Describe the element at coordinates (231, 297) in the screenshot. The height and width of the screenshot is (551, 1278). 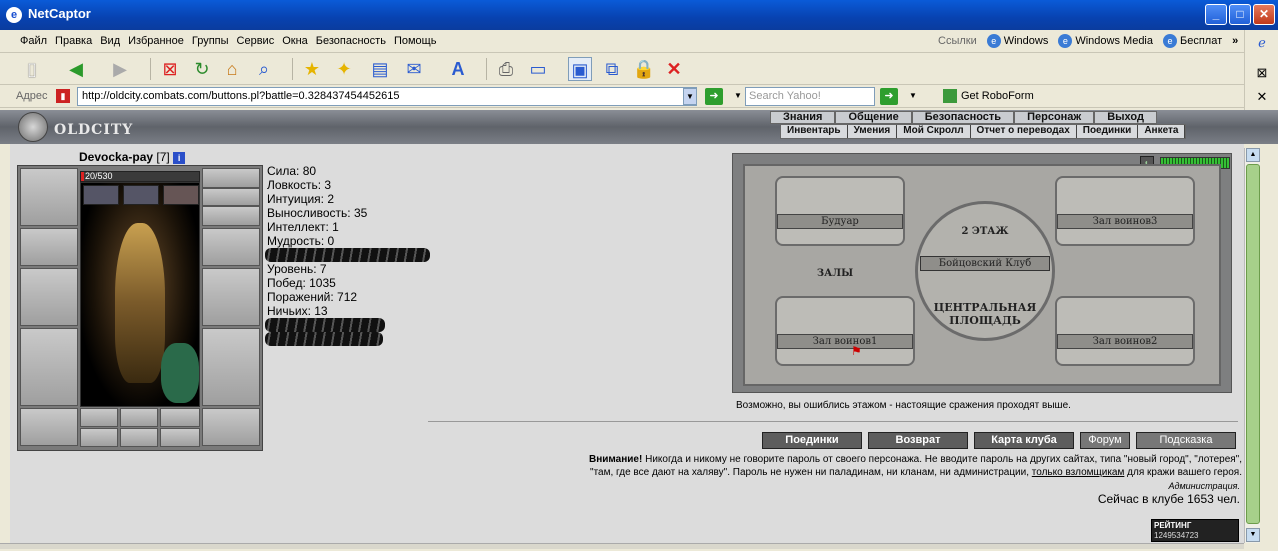
I see `slot-shield` at that location.